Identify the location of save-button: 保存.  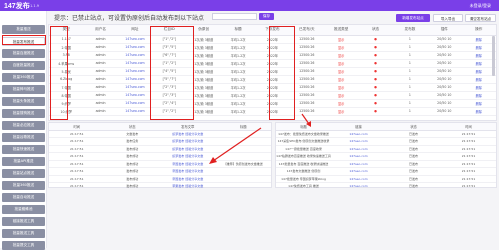
(266, 16).